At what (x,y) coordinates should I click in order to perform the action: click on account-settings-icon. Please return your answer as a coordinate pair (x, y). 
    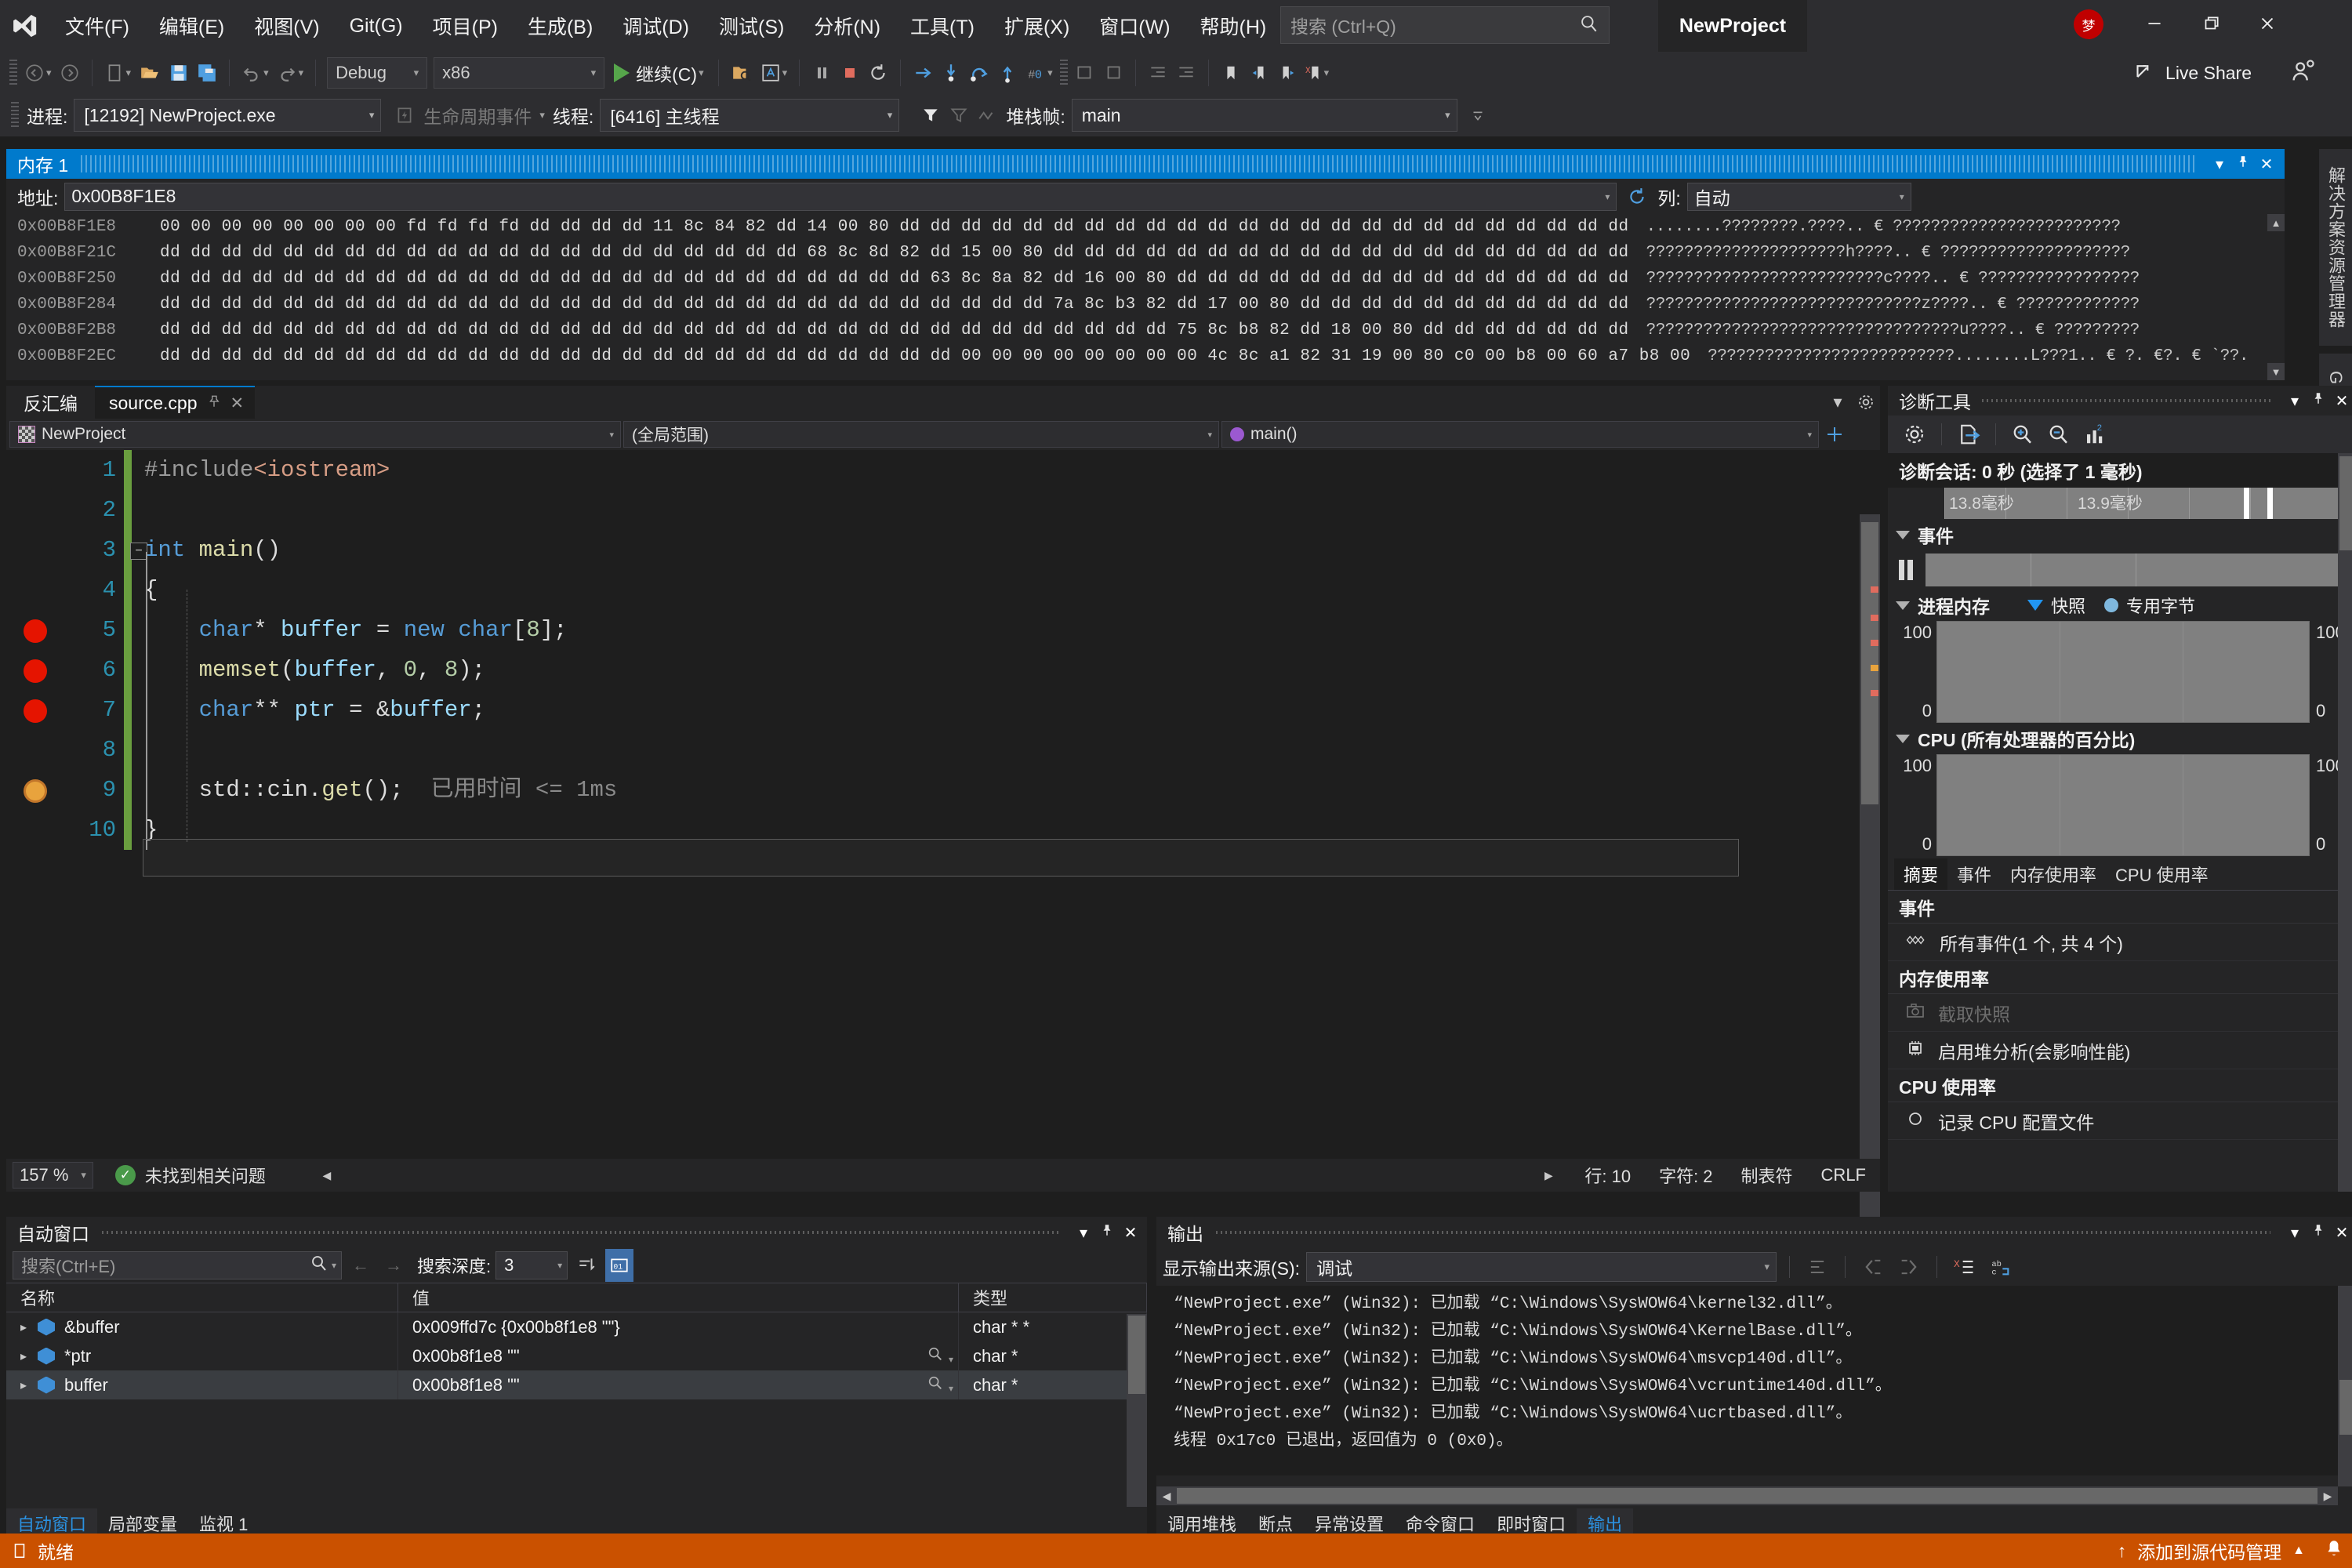
    Looking at the image, I should click on (2302, 73).